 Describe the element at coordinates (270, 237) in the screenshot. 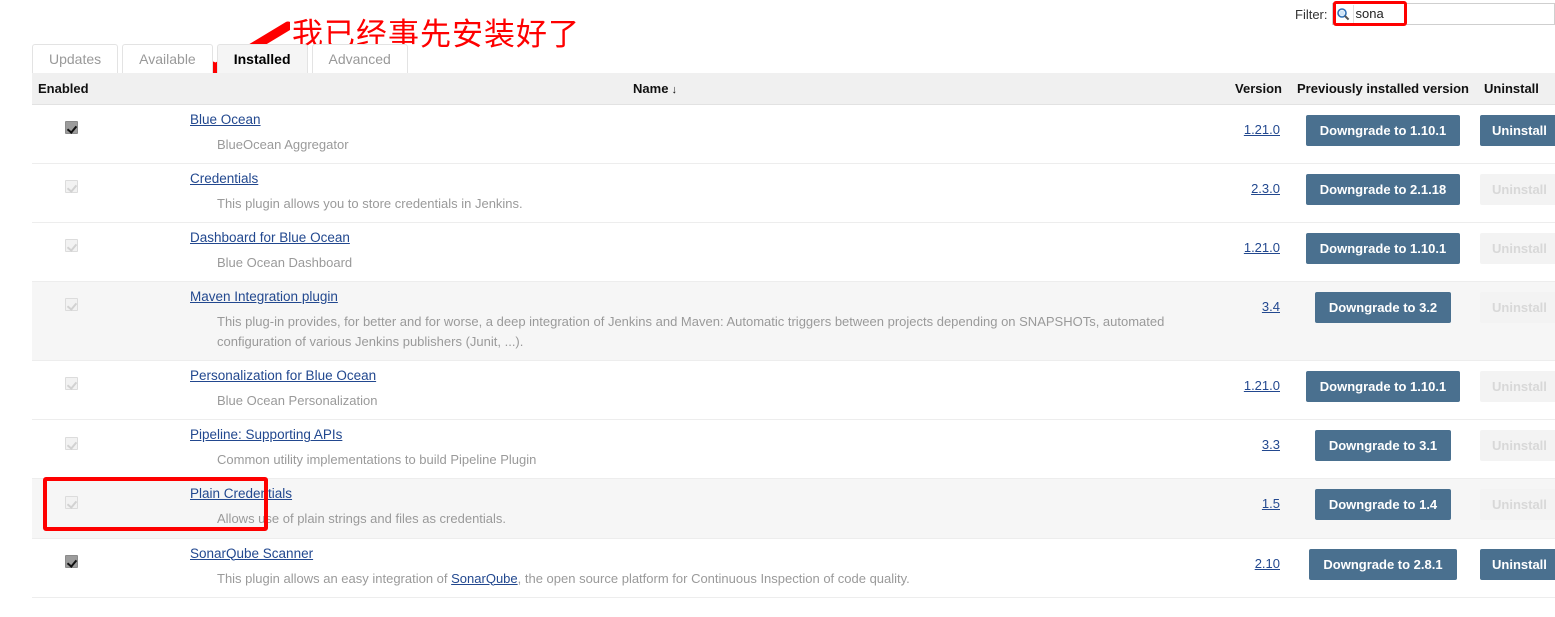

I see `plugin-name-link: Dashboard for Blue Ocean` at that location.